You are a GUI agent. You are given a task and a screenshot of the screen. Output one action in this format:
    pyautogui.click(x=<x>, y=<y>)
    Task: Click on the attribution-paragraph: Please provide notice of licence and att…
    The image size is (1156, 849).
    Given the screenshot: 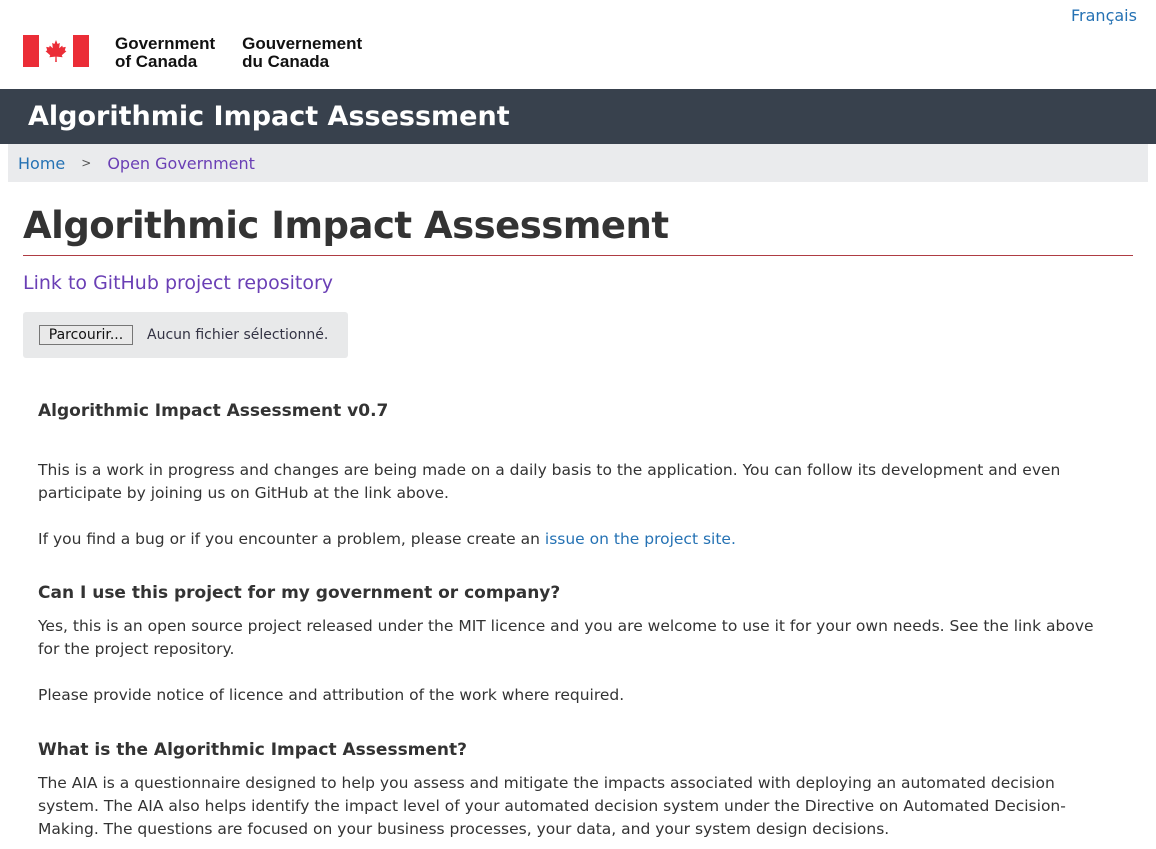 What is the action you would take?
    pyautogui.click(x=331, y=695)
    